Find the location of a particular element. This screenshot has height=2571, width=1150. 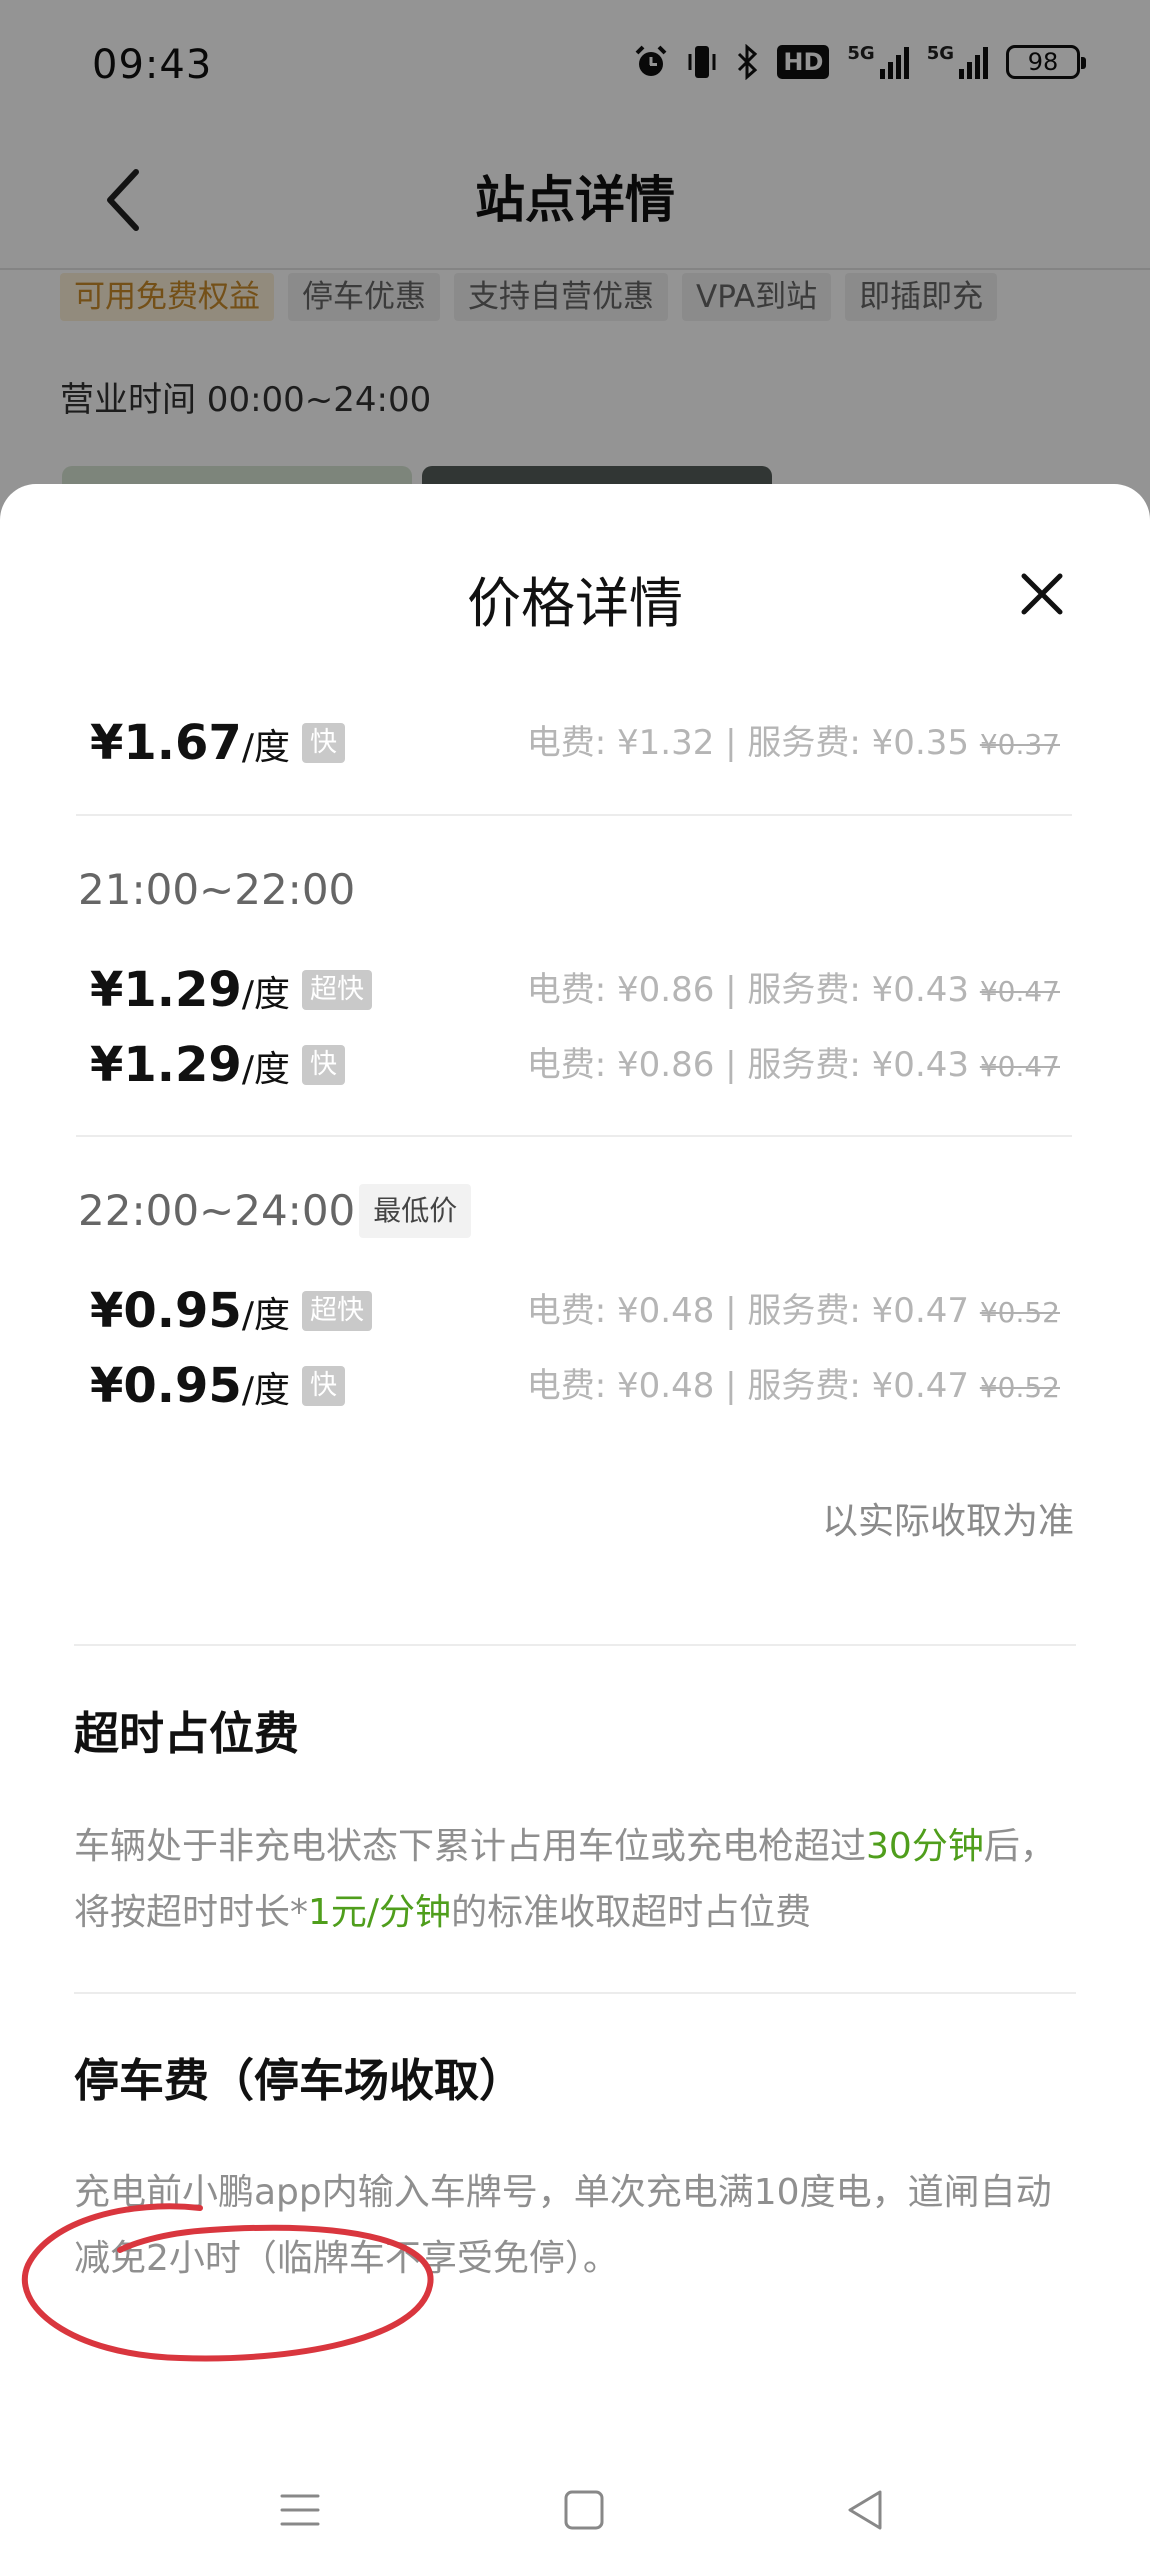

fee-detail: 电费: ¥1.32 | 服务费: ¥0.35 is located at coordinates (753, 743).